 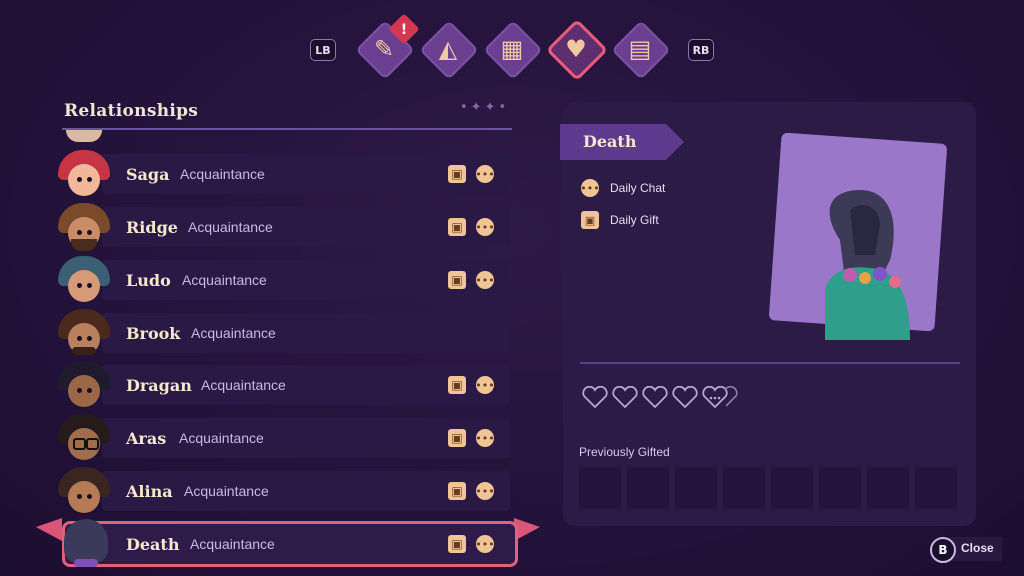 What do you see at coordinates (387, 46) in the screenshot?
I see `tab-quests: ✎ !` at bounding box center [387, 46].